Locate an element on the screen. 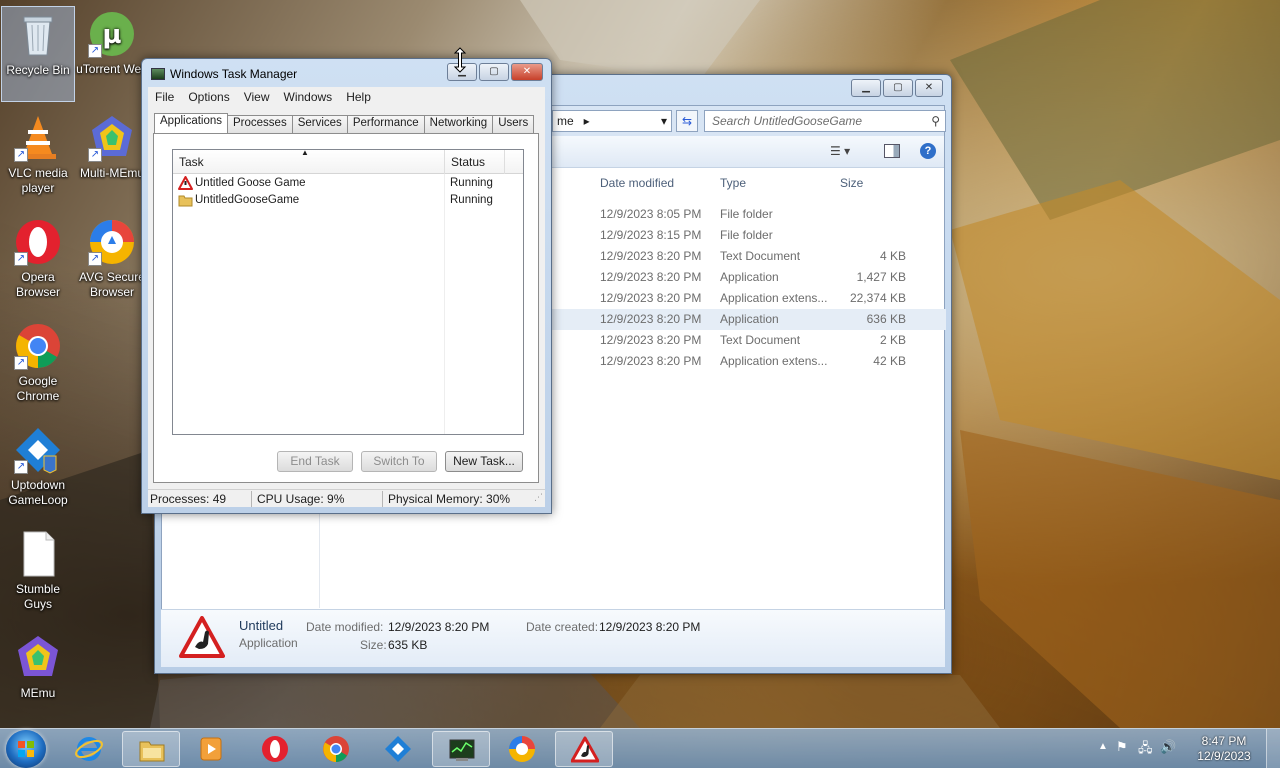 The width and height of the screenshot is (1280, 768). tab-users: Users is located at coordinates (513, 124).